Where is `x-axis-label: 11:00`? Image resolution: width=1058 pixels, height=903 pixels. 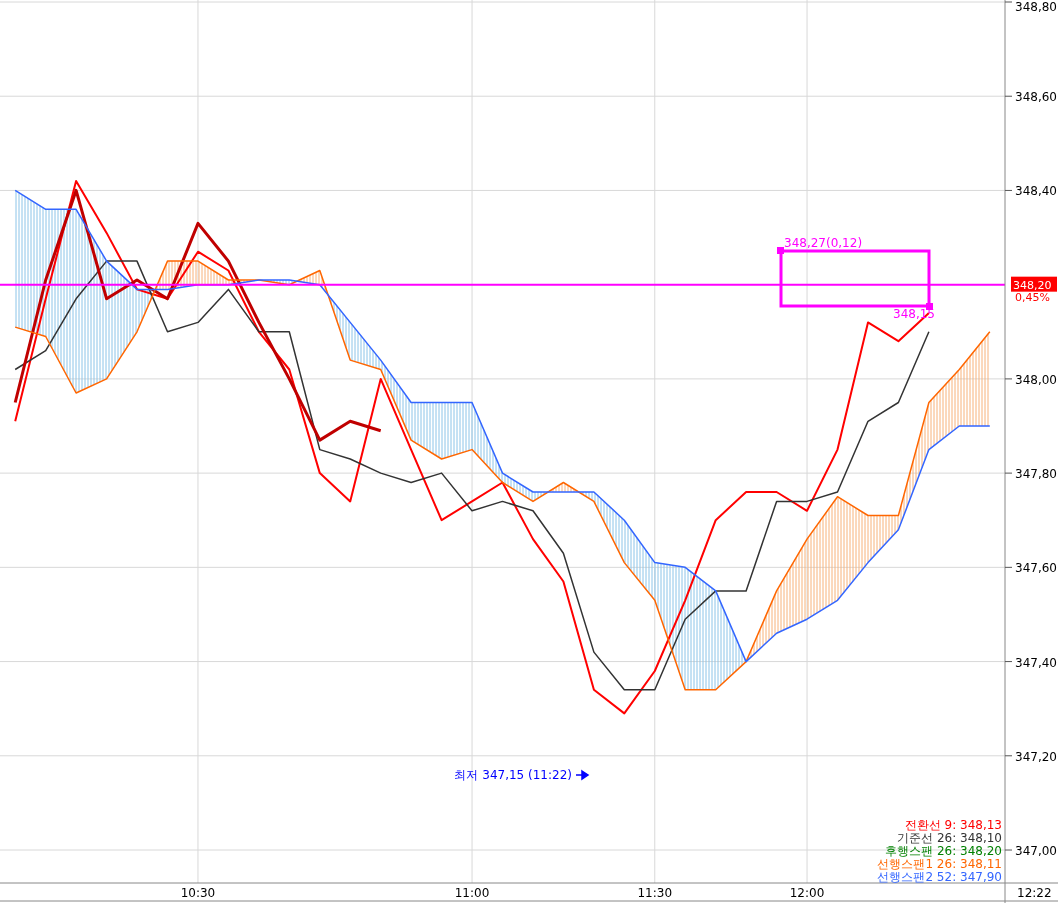
x-axis-label: 11:00 is located at coordinates (472, 893).